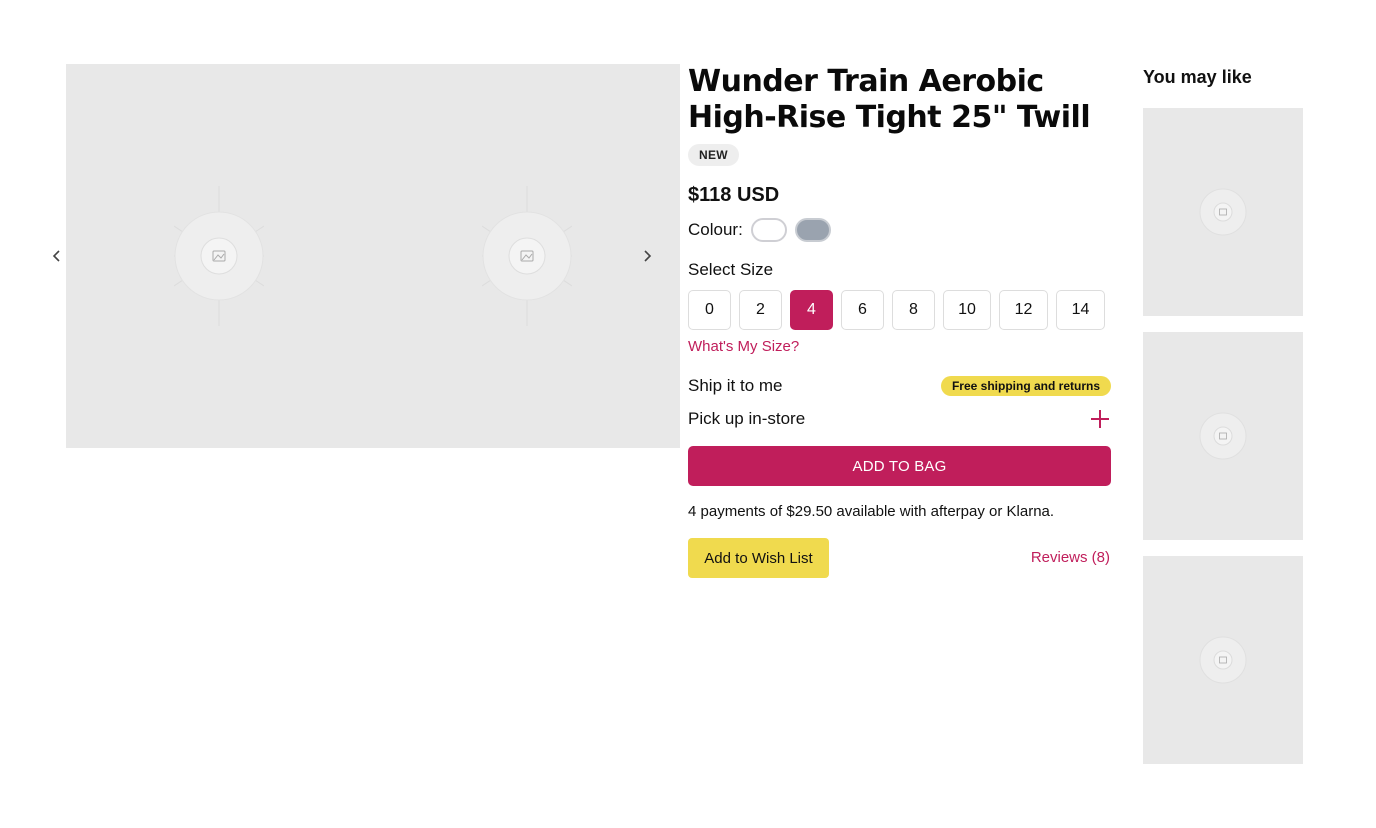 This screenshot has width=1376, height=828. I want to click on colour-swatch-grey, so click(812, 230).